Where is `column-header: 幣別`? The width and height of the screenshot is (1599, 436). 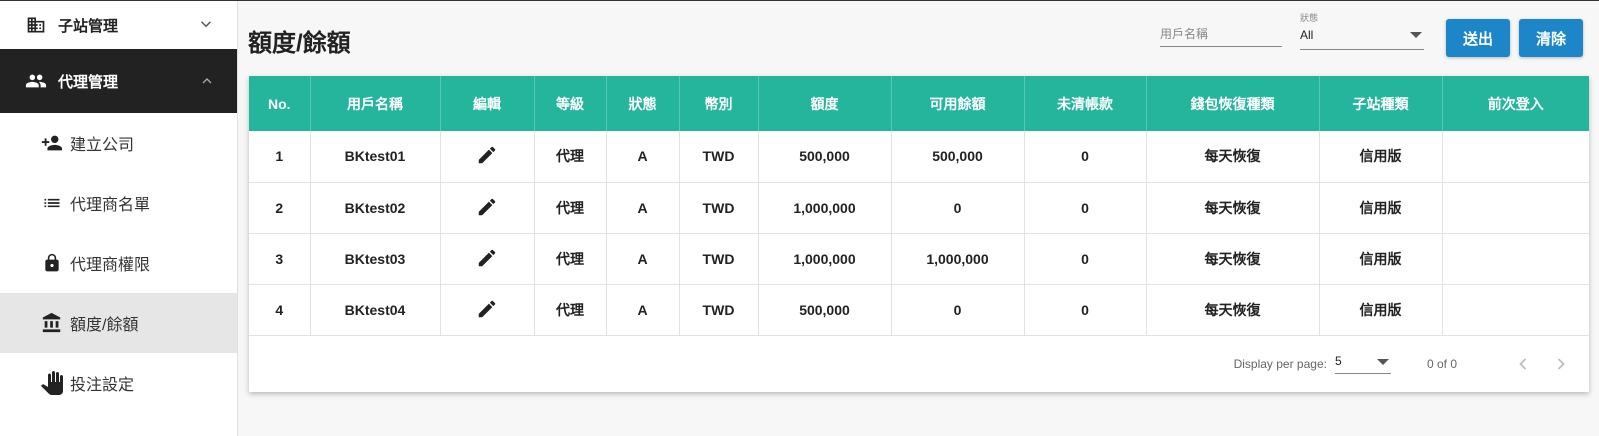 column-header: 幣別 is located at coordinates (719, 103).